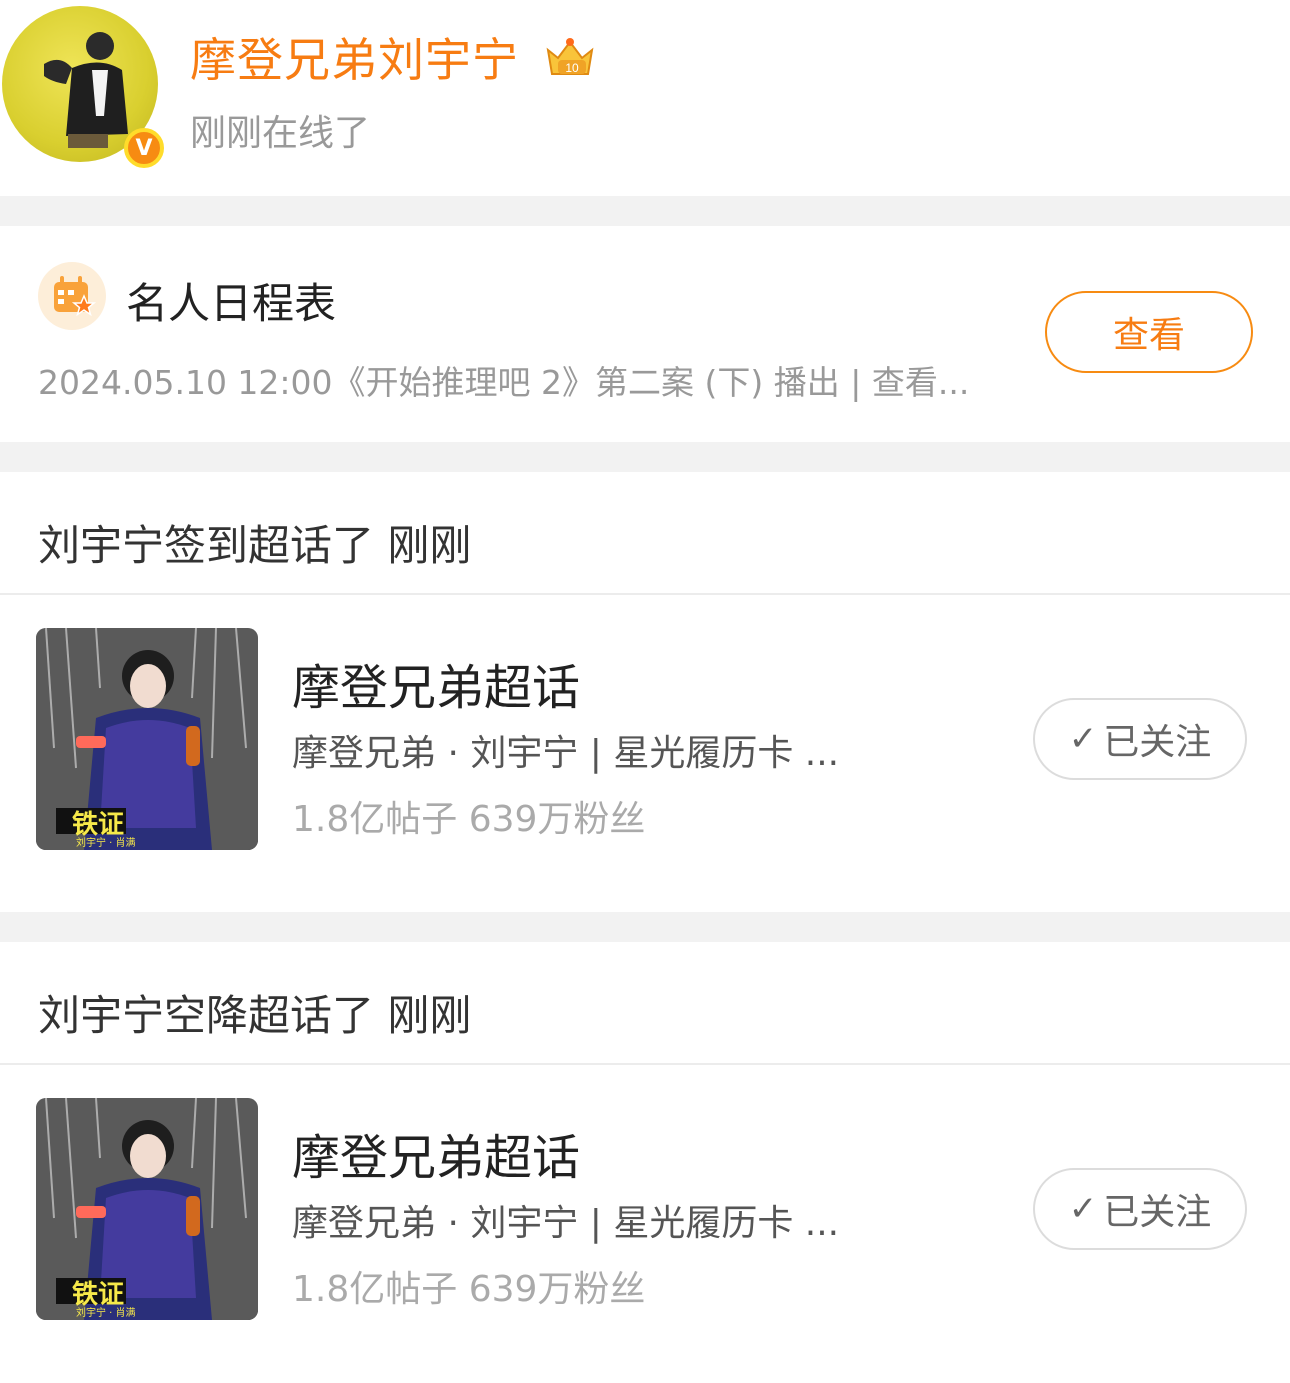 This screenshot has width=1290, height=1383. Describe the element at coordinates (1149, 332) in the screenshot. I see `view-schedule-button: 查看` at that location.